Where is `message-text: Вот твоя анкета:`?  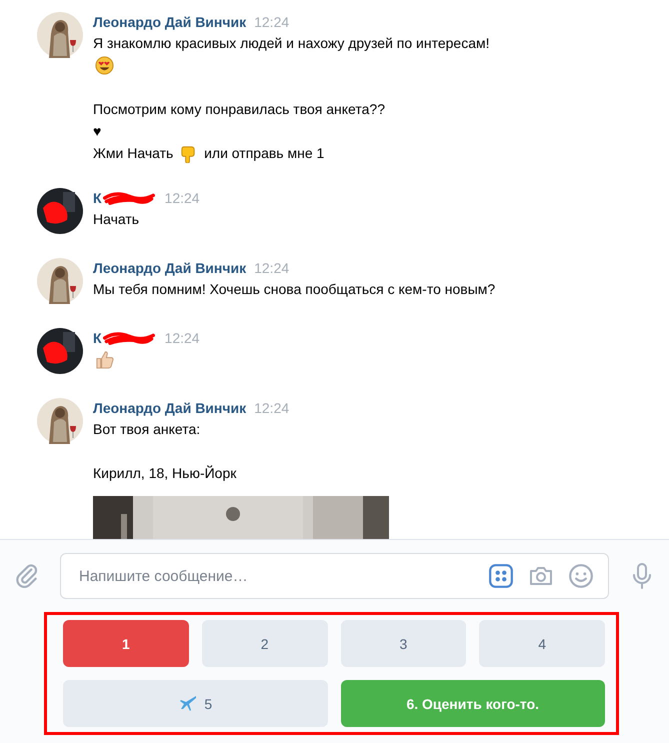 message-text: Вот твоя анкета: is located at coordinates (146, 429).